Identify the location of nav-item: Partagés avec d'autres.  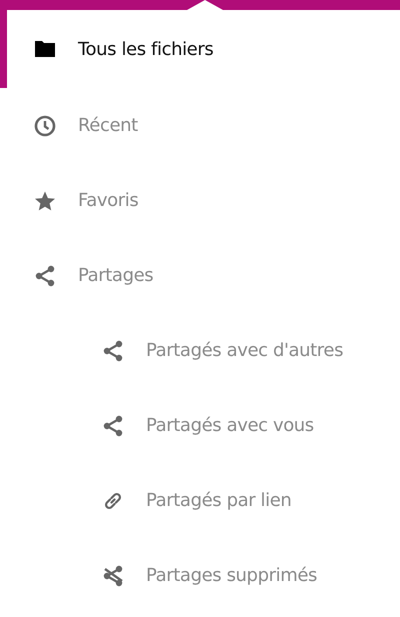
(200, 350).